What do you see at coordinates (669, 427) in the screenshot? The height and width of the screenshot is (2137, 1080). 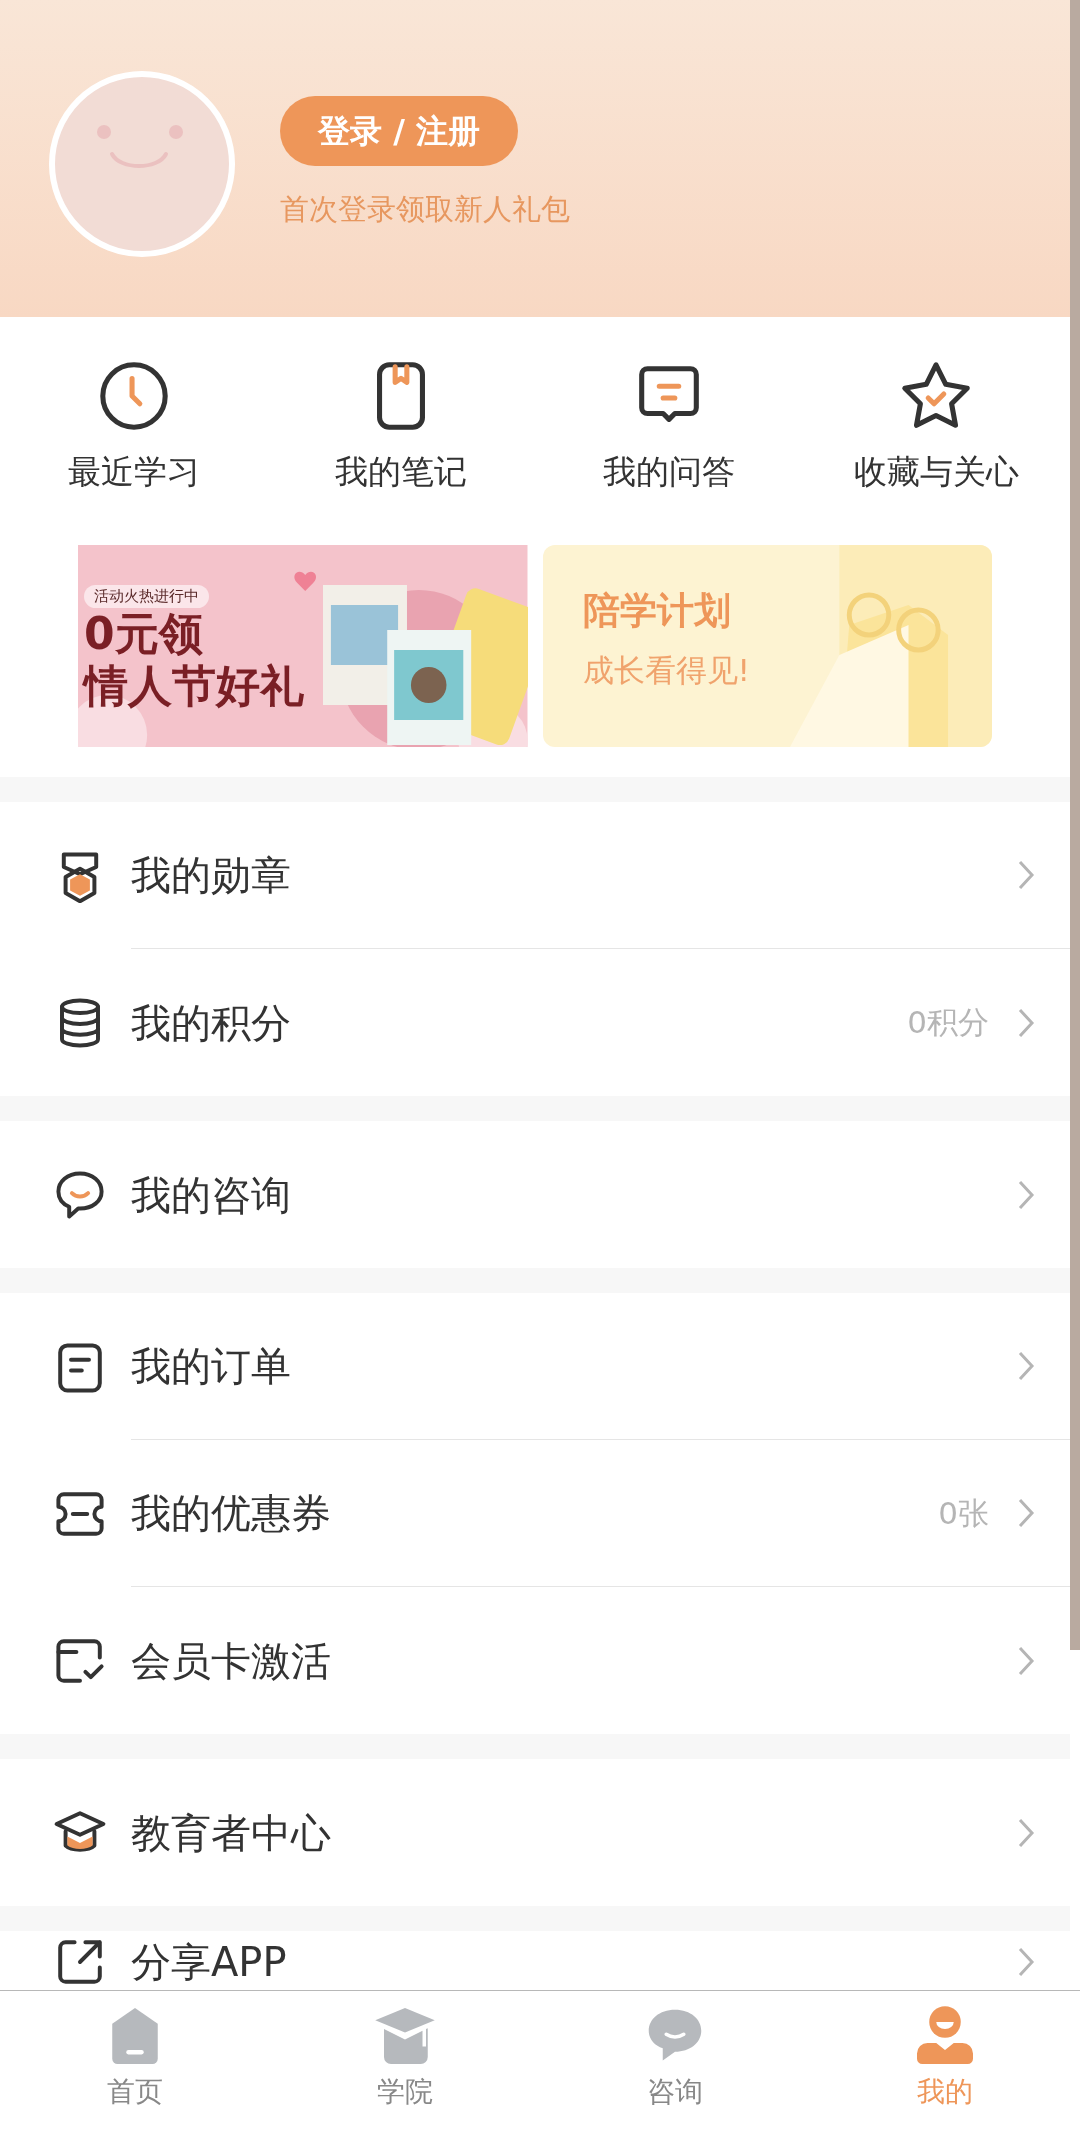 I see `shortcut-button: 我的问答` at bounding box center [669, 427].